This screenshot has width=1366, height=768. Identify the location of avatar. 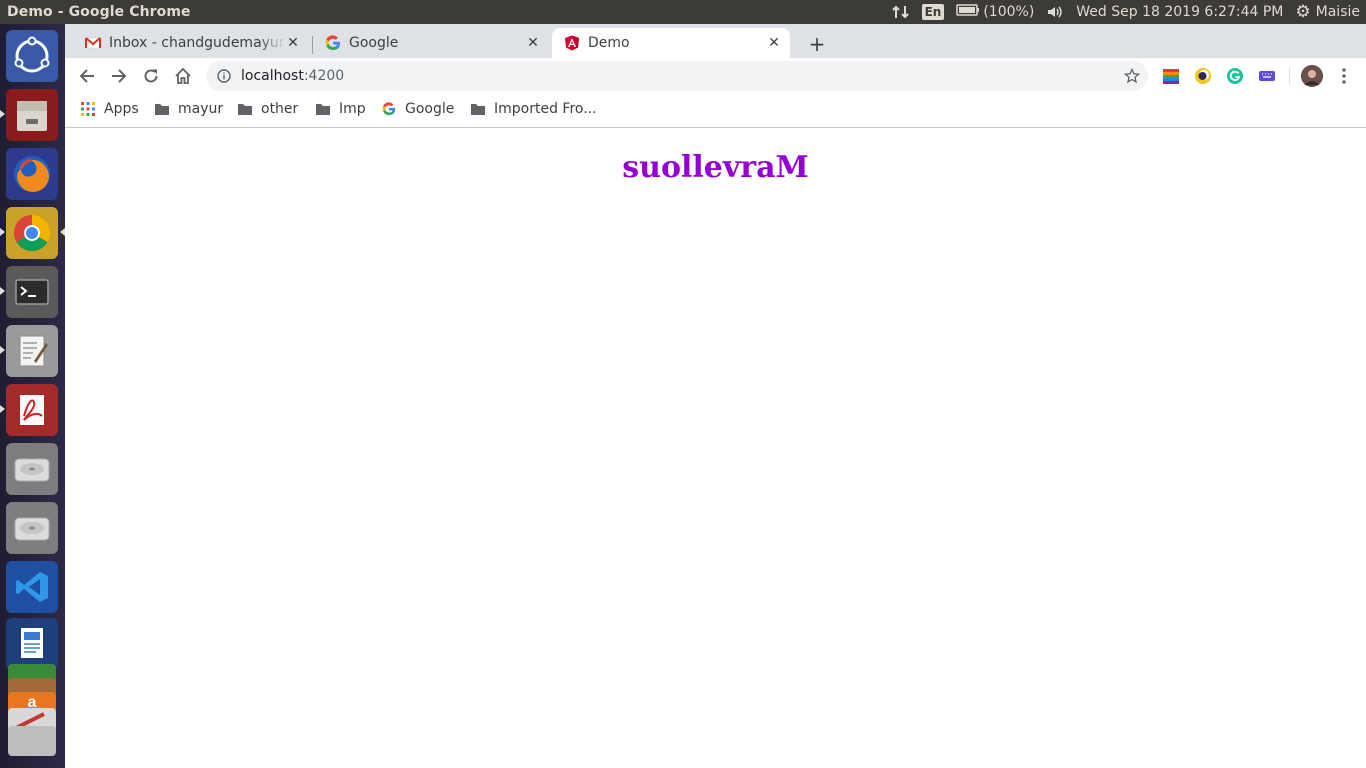
(1312, 76).